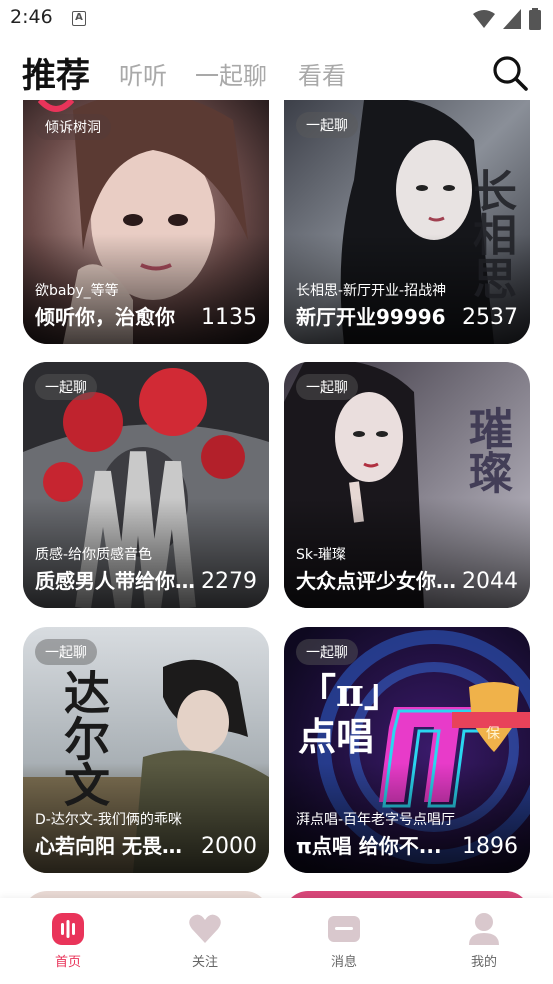  I want to click on nav-label: 首页, so click(67, 962).